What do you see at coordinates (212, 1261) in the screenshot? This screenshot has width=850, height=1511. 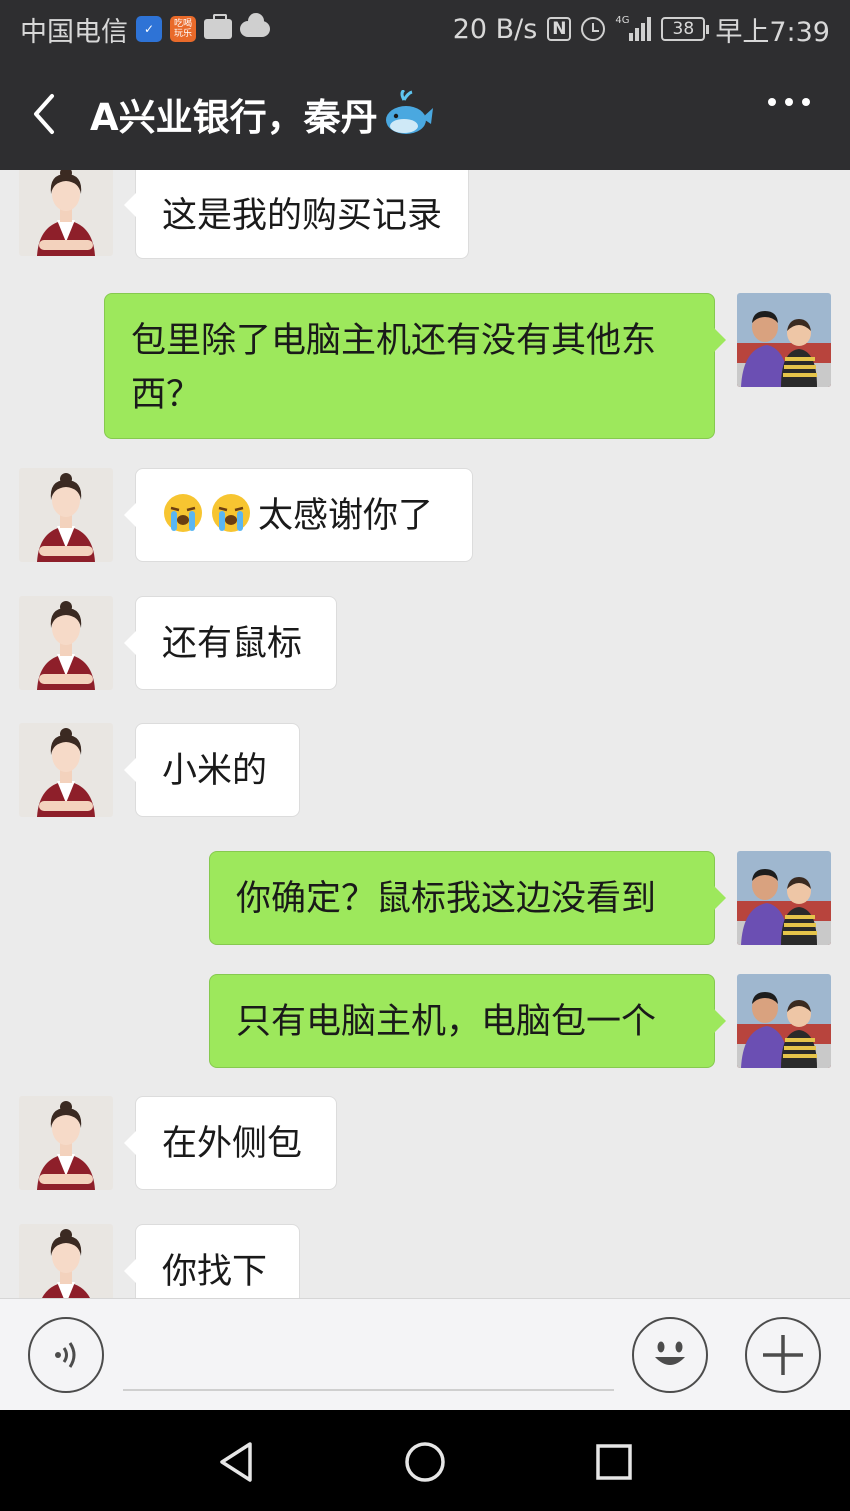 I see `message-bubble-received: 你找下` at bounding box center [212, 1261].